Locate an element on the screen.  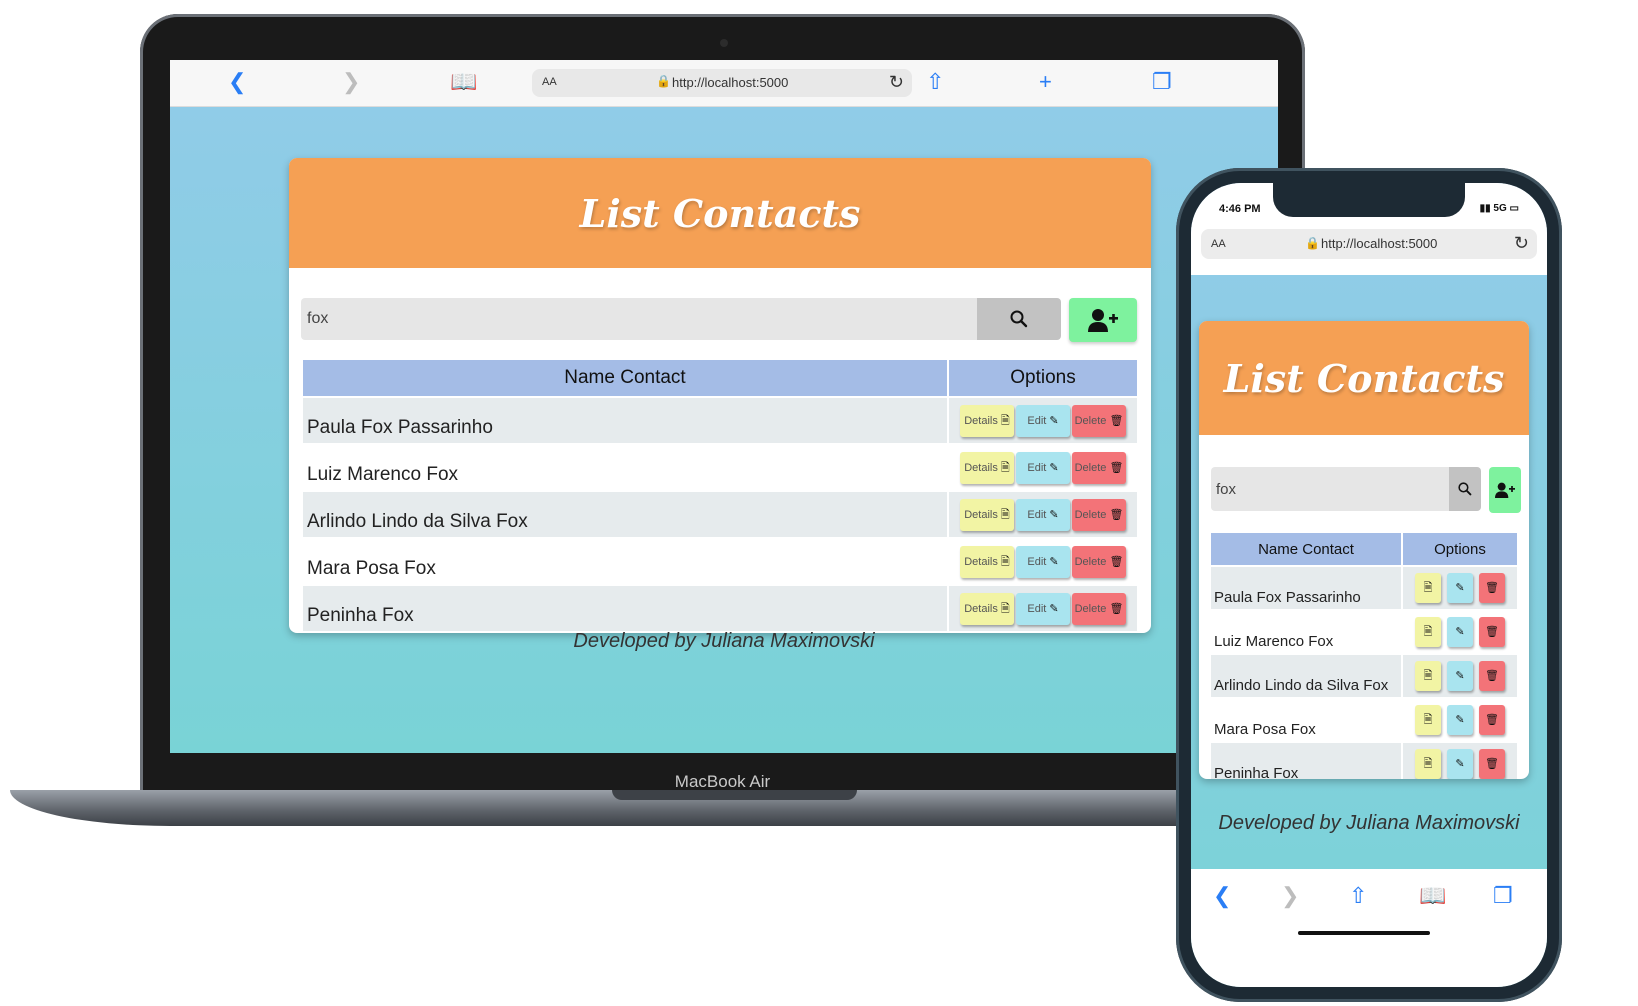
mobile-add-contact-button is located at coordinates (1505, 490).